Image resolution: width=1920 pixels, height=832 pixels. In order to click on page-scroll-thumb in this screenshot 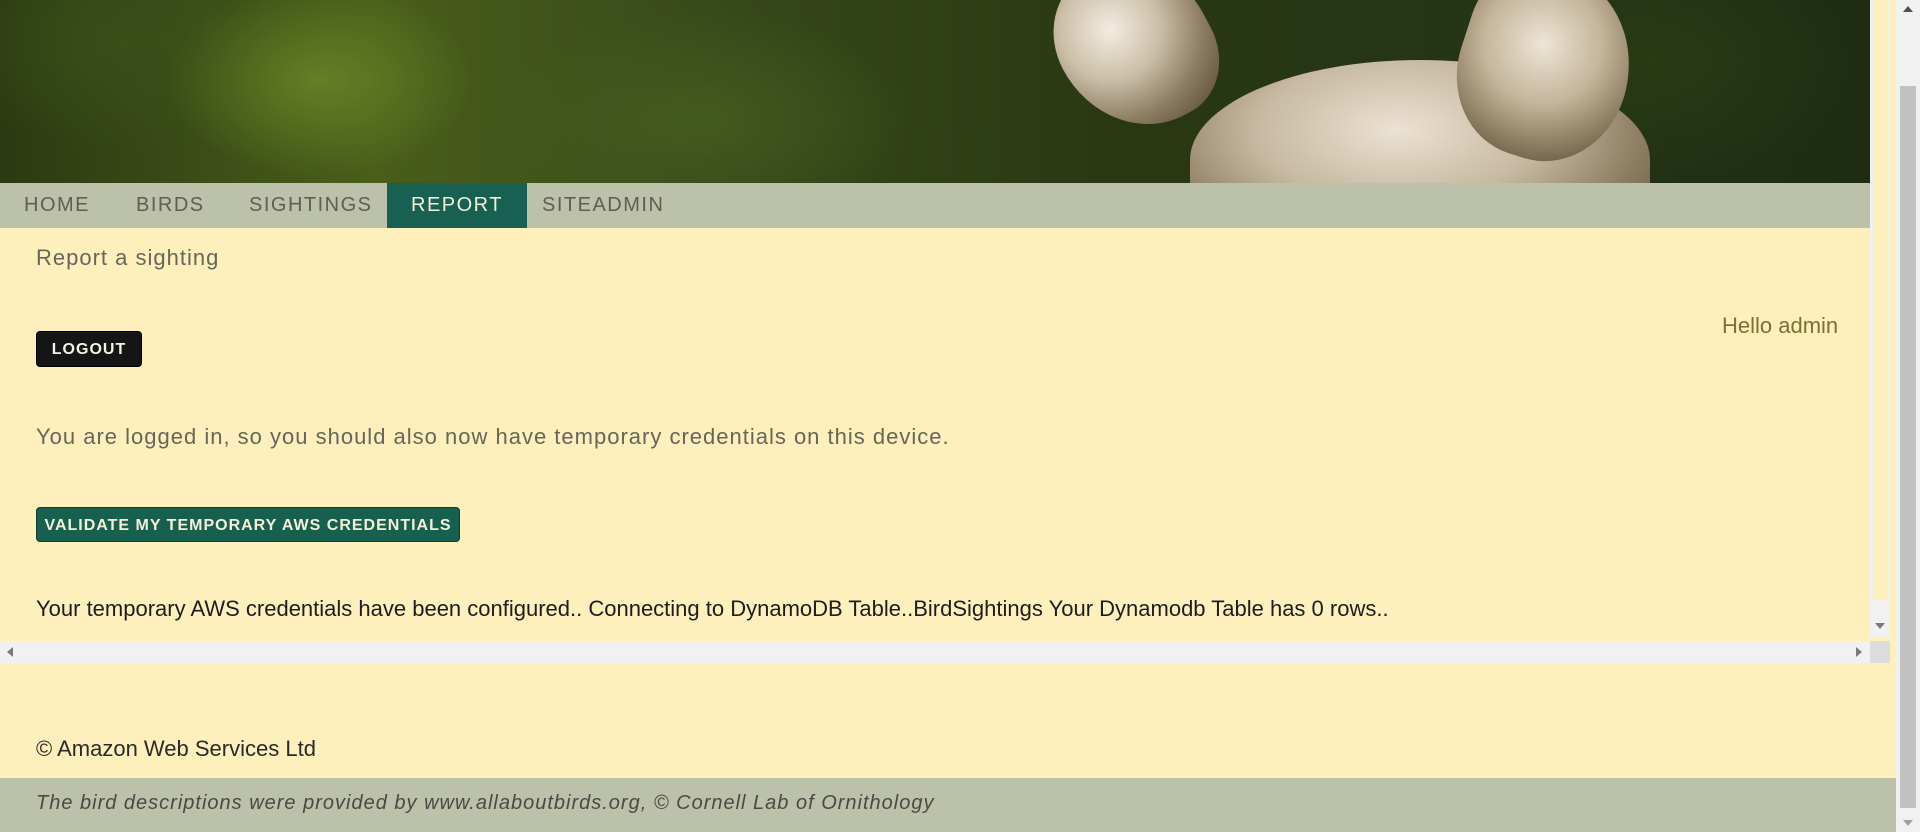, I will do `click(1908, 447)`.